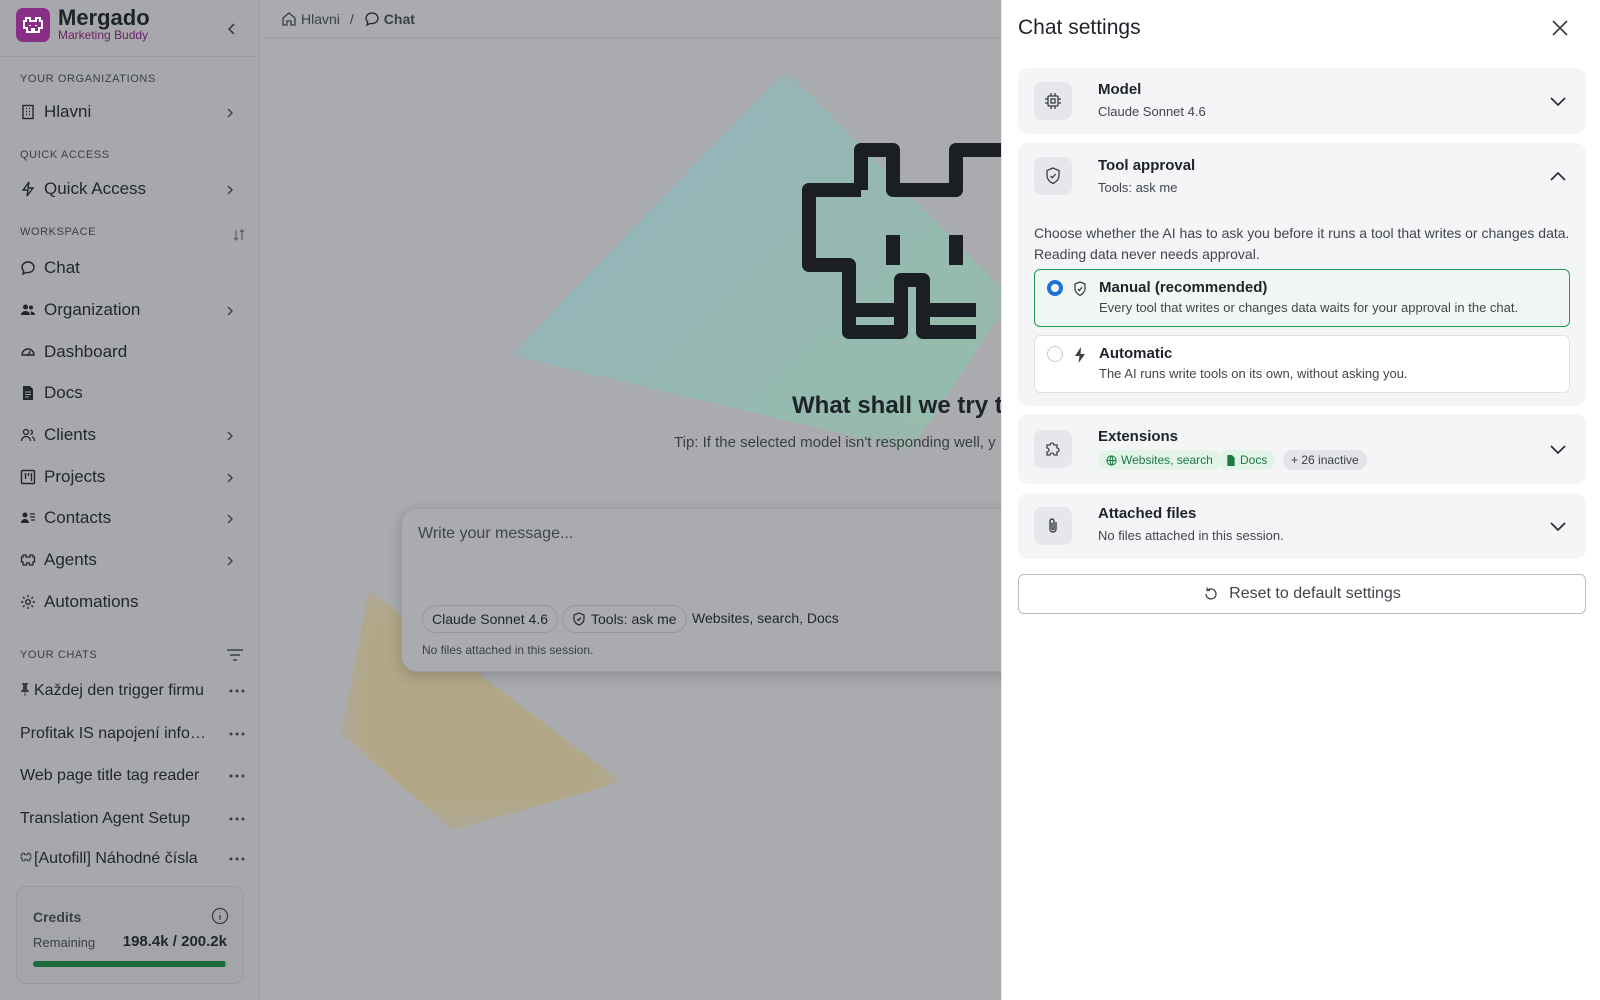 The height and width of the screenshot is (1000, 1600). Describe the element at coordinates (132, 268) in the screenshot. I see `sidebar-item-chat: Chat` at that location.